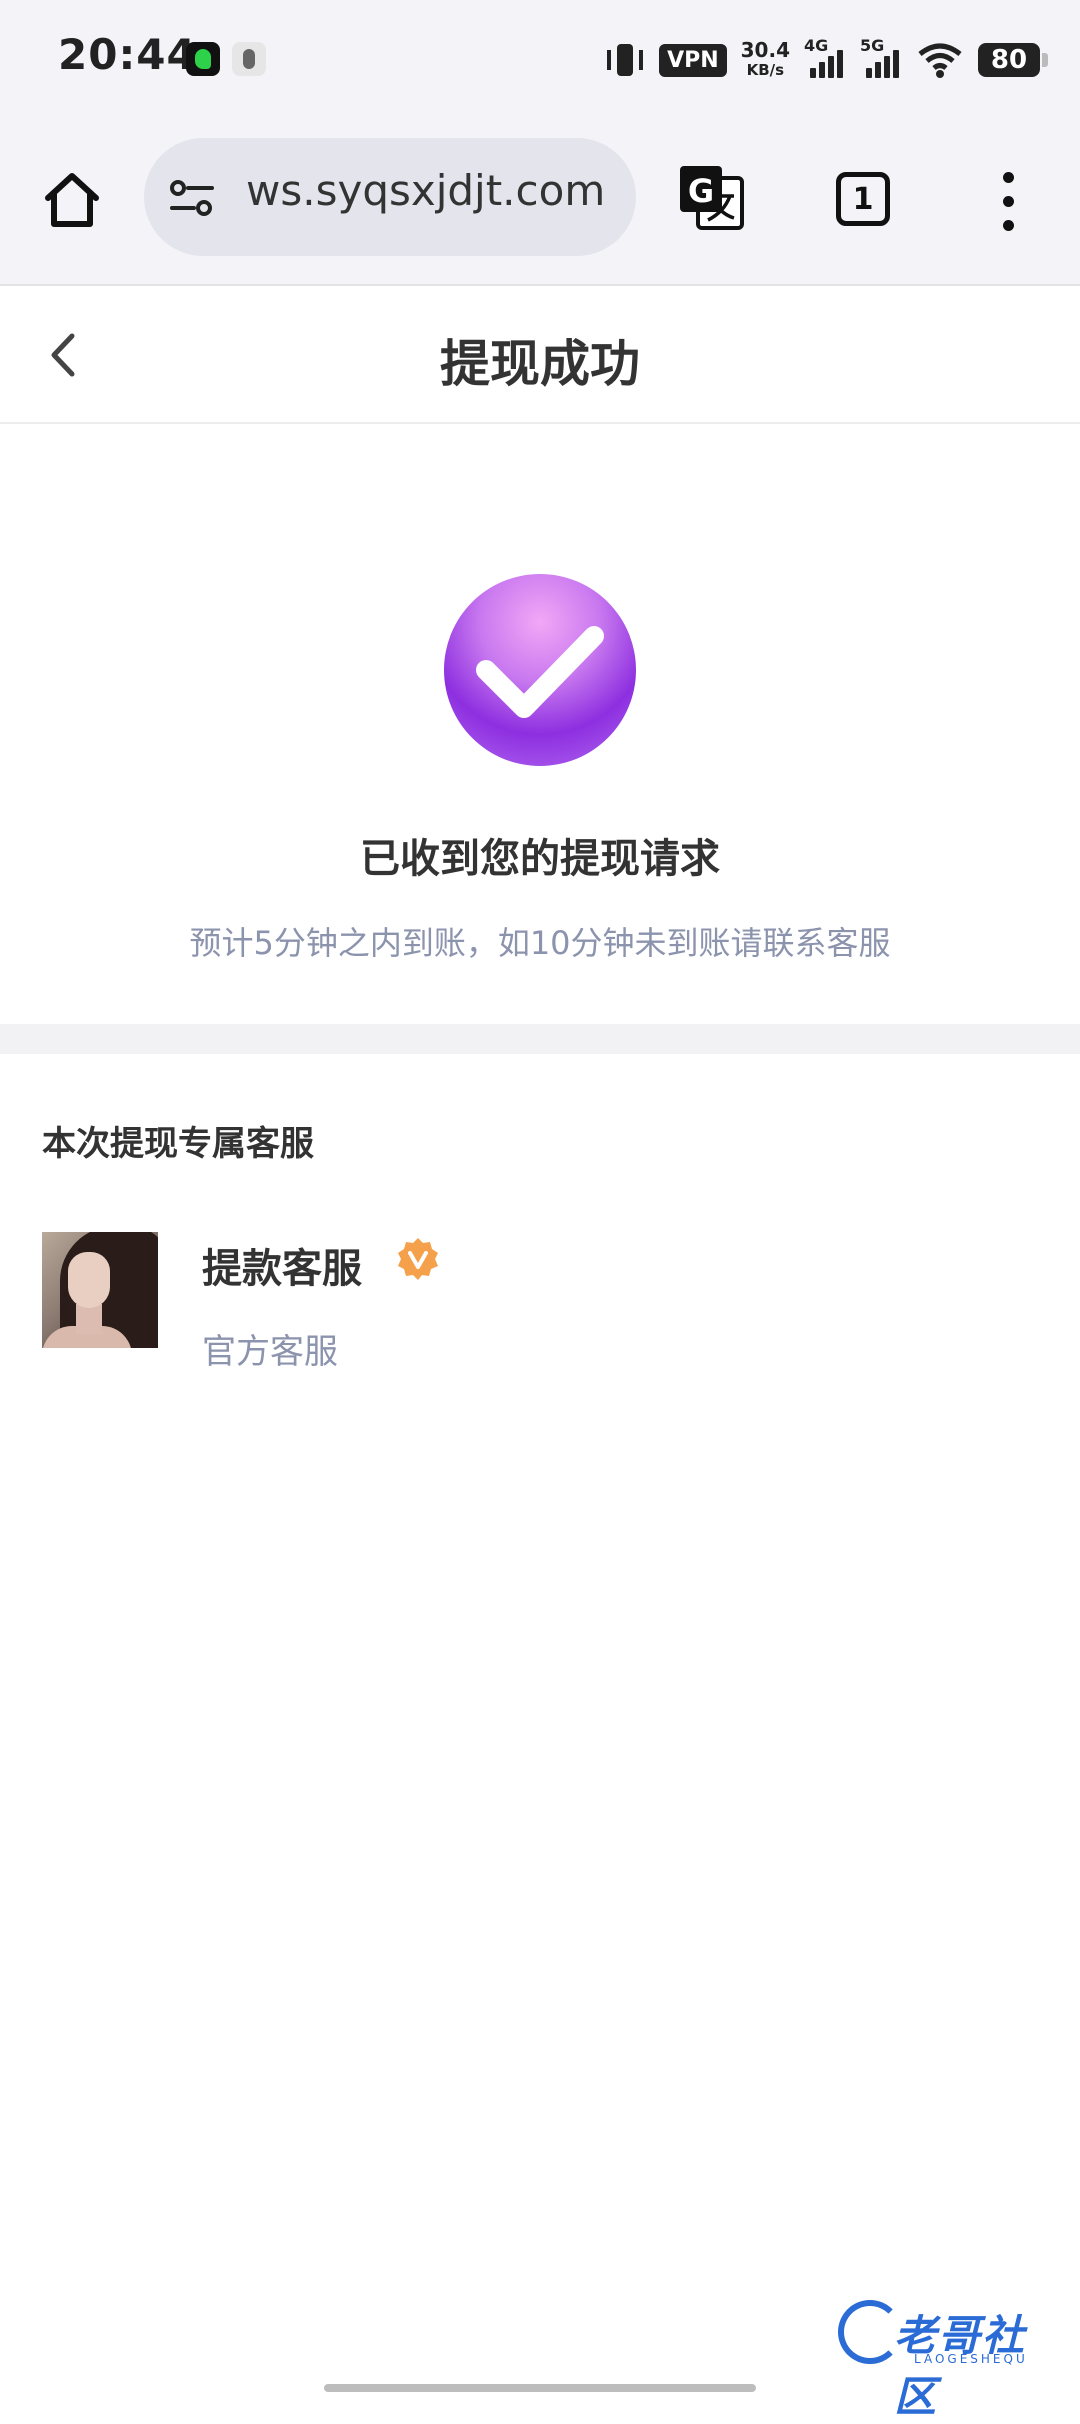 This screenshot has height=2424, width=1080. I want to click on signal-5g-icon: 5G, so click(881, 58).